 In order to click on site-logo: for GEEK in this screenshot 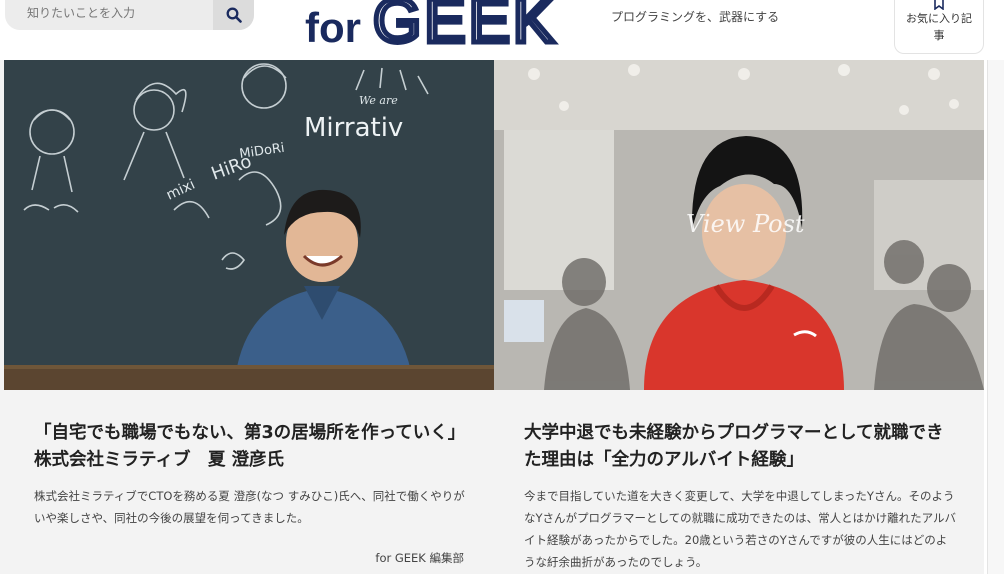, I will do `click(431, 29)`.